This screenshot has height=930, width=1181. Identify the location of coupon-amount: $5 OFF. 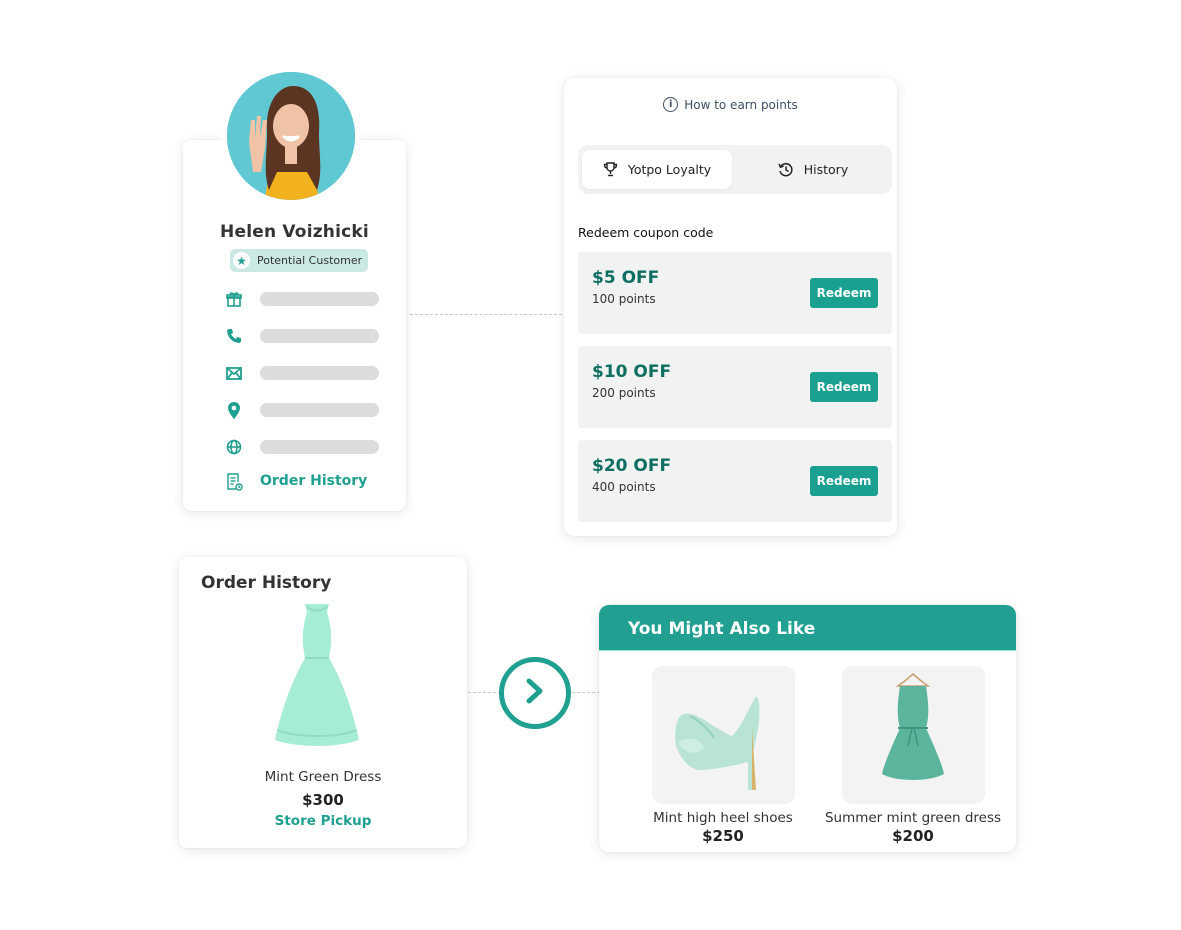
(626, 278).